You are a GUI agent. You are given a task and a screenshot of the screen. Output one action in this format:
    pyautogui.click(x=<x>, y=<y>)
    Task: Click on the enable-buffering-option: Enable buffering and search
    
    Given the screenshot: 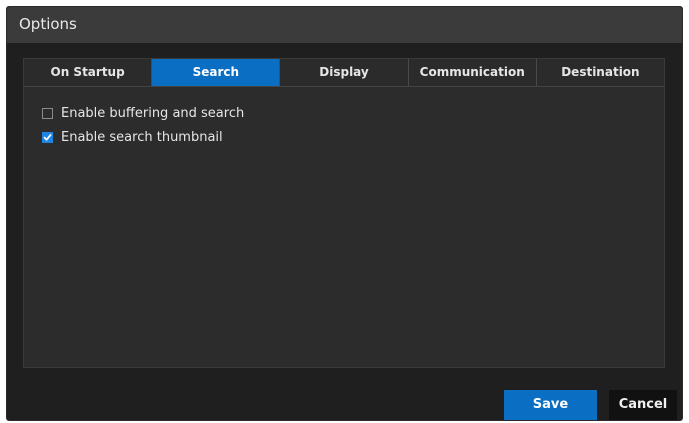 What is the action you would take?
    pyautogui.click(x=143, y=113)
    